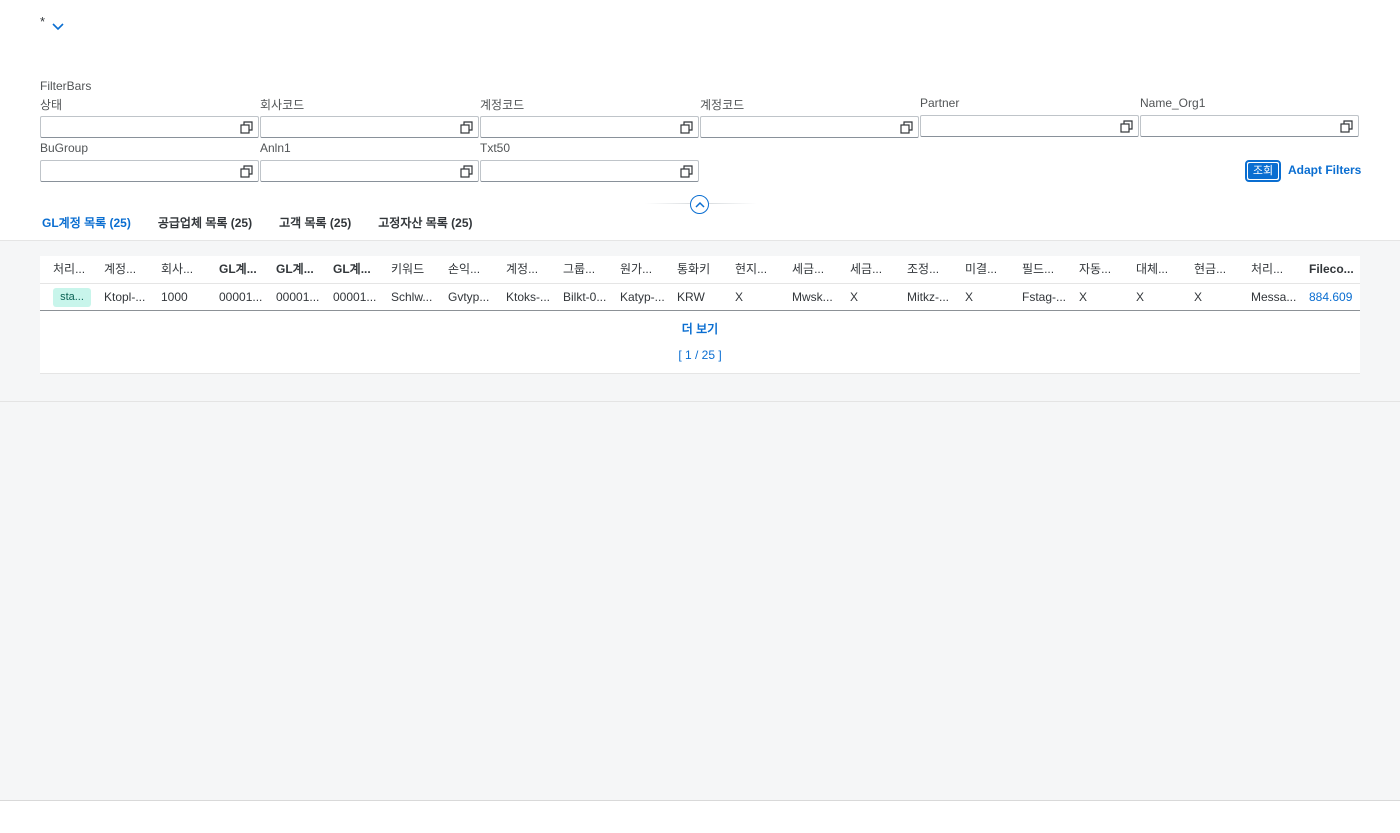  I want to click on page-header: *, so click(52, 26).